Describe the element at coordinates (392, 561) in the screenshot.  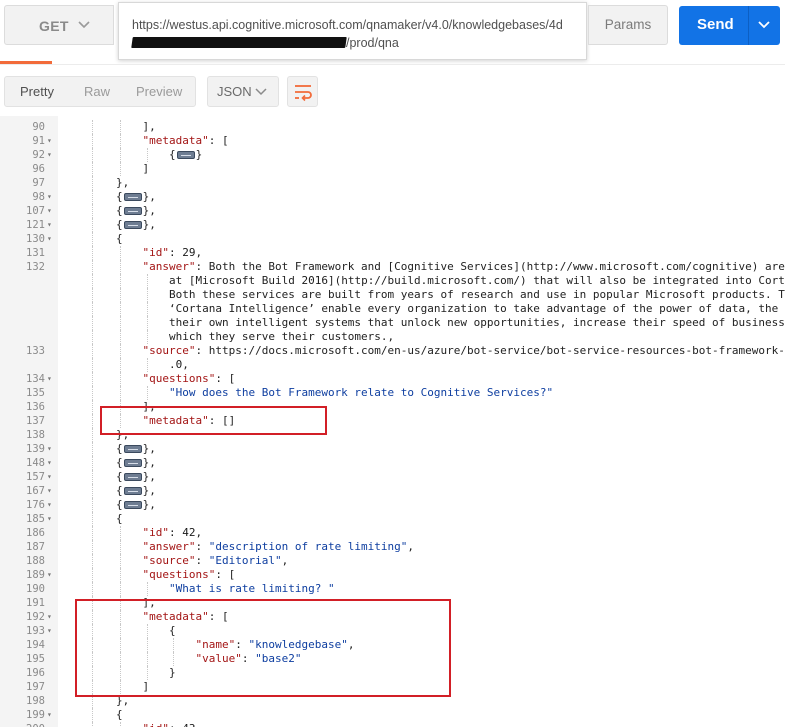
I see `code-line: 188 "source": "Editorial",` at that location.